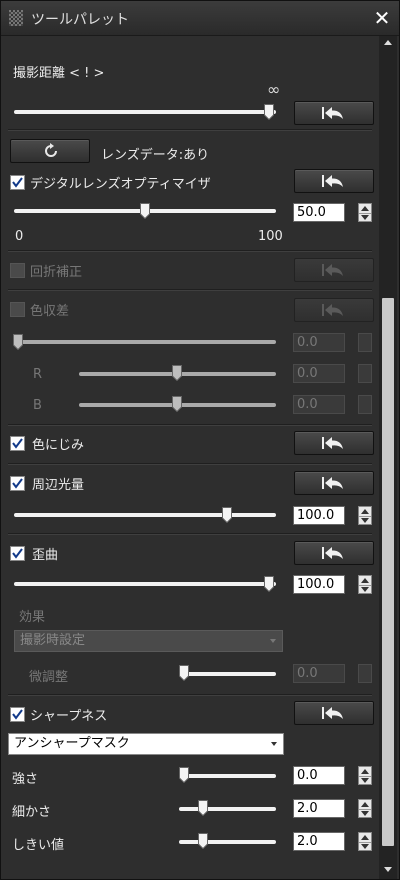  Describe the element at coordinates (365, 373) in the screenshot. I see `chromatic-r-spinner` at that location.